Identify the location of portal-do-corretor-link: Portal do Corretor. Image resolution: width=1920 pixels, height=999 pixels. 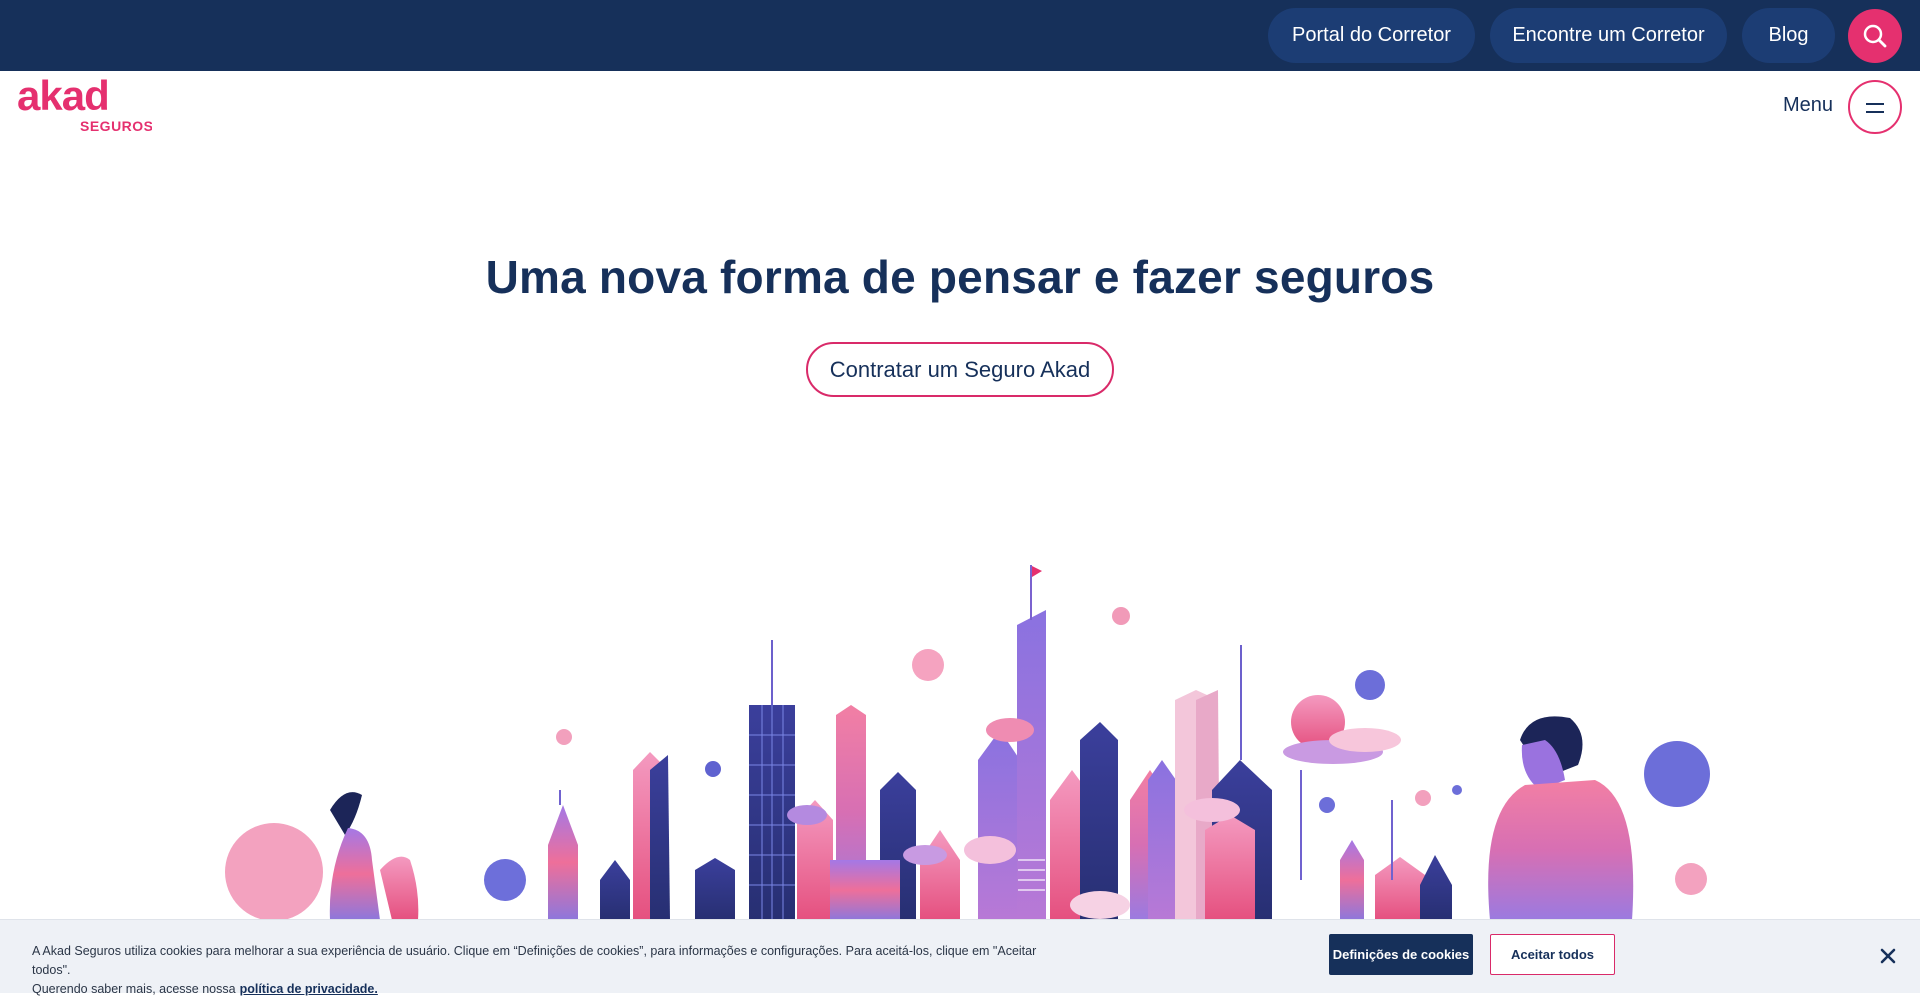
(1371, 35).